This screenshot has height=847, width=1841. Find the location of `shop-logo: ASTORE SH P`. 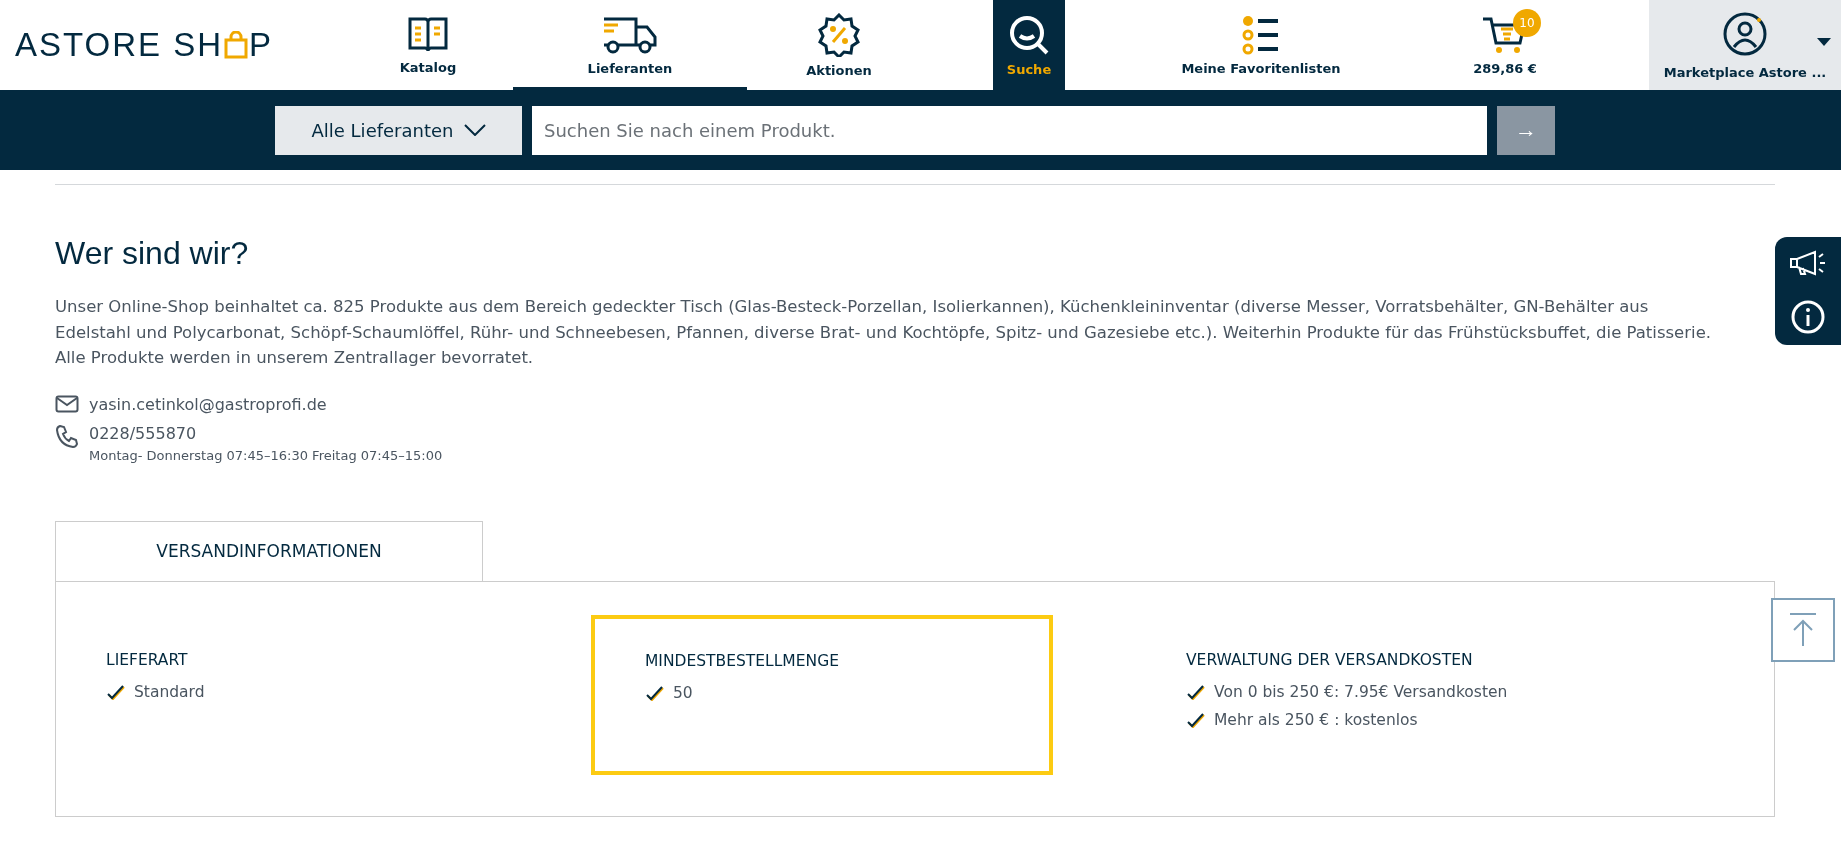

shop-logo: ASTORE SH P is located at coordinates (167, 45).